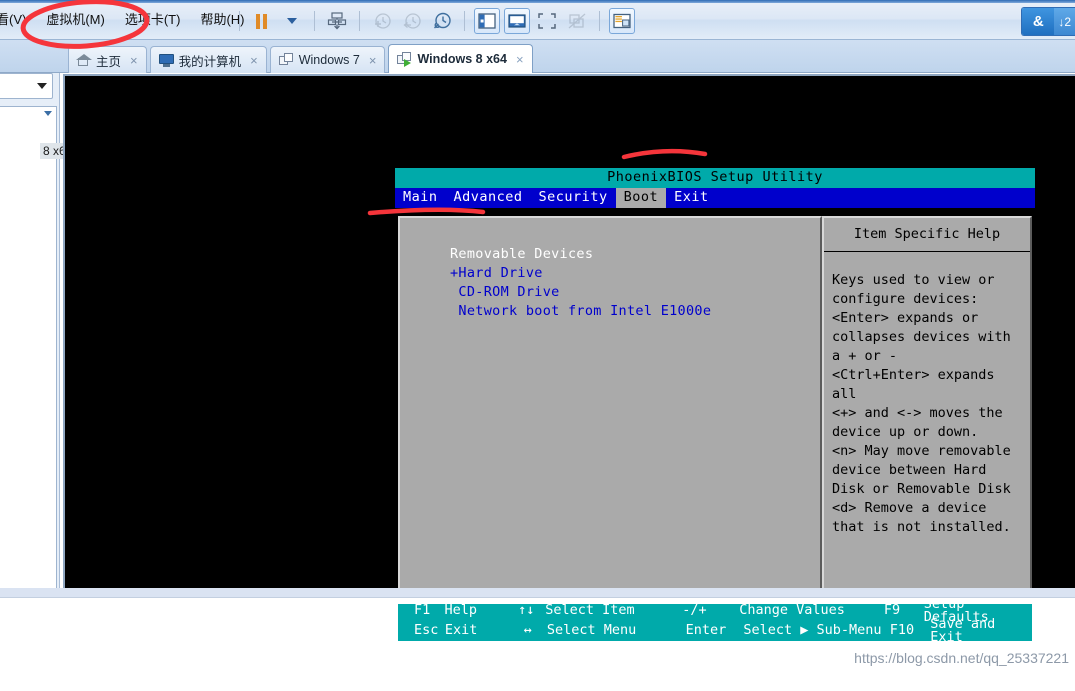 Image resolution: width=1075 pixels, height=691 pixels. Describe the element at coordinates (641, 198) in the screenshot. I see `bios-menu-boot: Boot` at that location.